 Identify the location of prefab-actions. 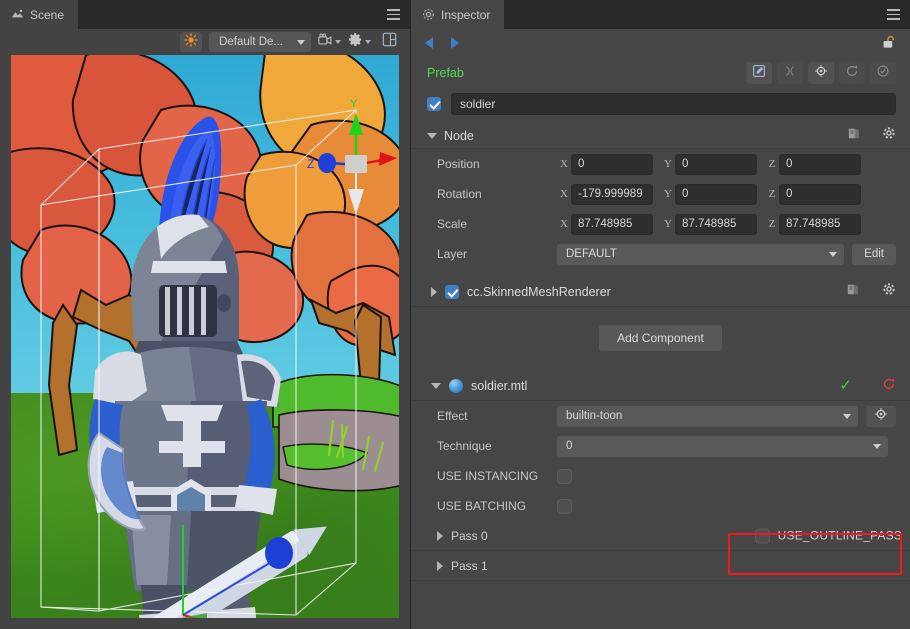
(821, 73).